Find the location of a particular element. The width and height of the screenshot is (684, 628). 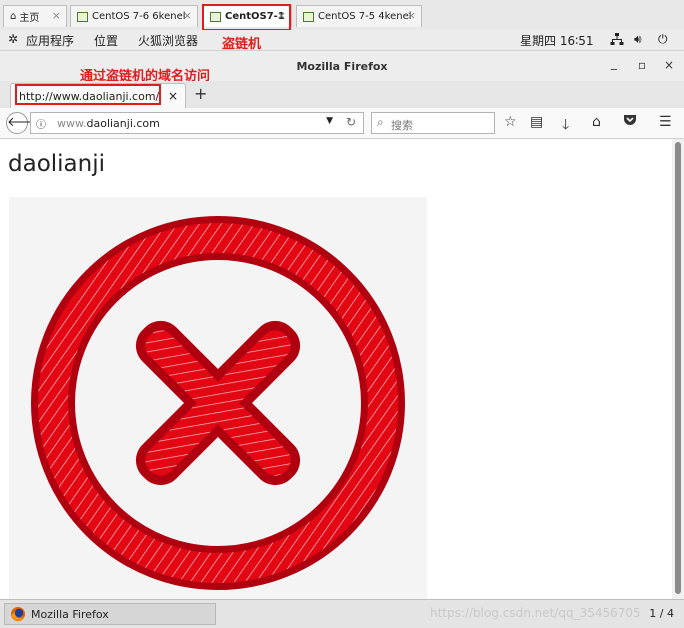

top-panel: ✲ 应用程序 位置 火狐浏览器 星期四 16∶51 🔊︎ ⏻ is located at coordinates (342, 40).